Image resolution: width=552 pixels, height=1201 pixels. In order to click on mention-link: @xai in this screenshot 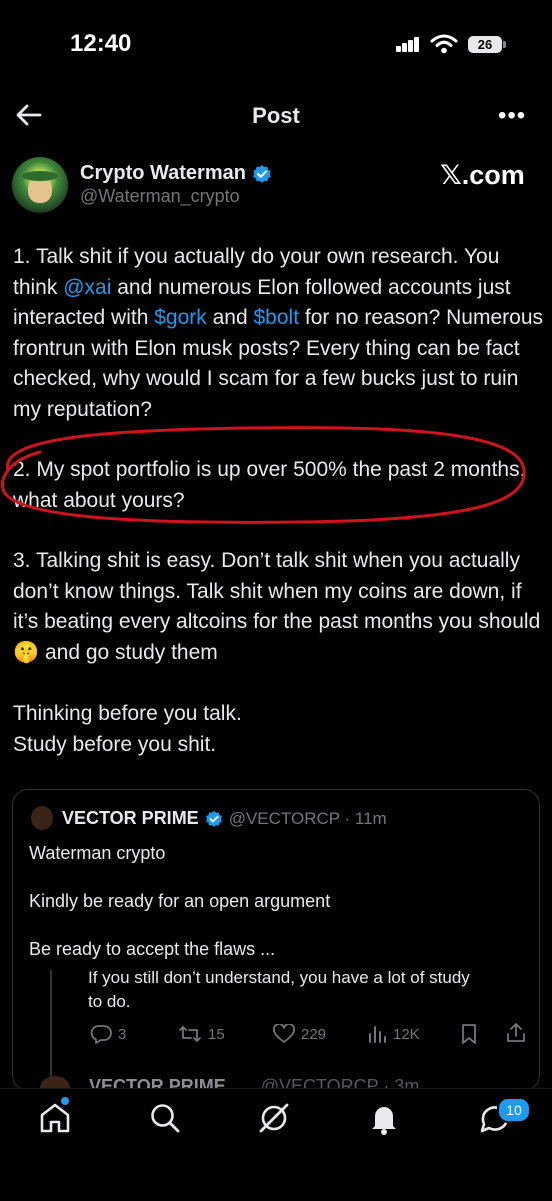, I will do `click(87, 287)`.